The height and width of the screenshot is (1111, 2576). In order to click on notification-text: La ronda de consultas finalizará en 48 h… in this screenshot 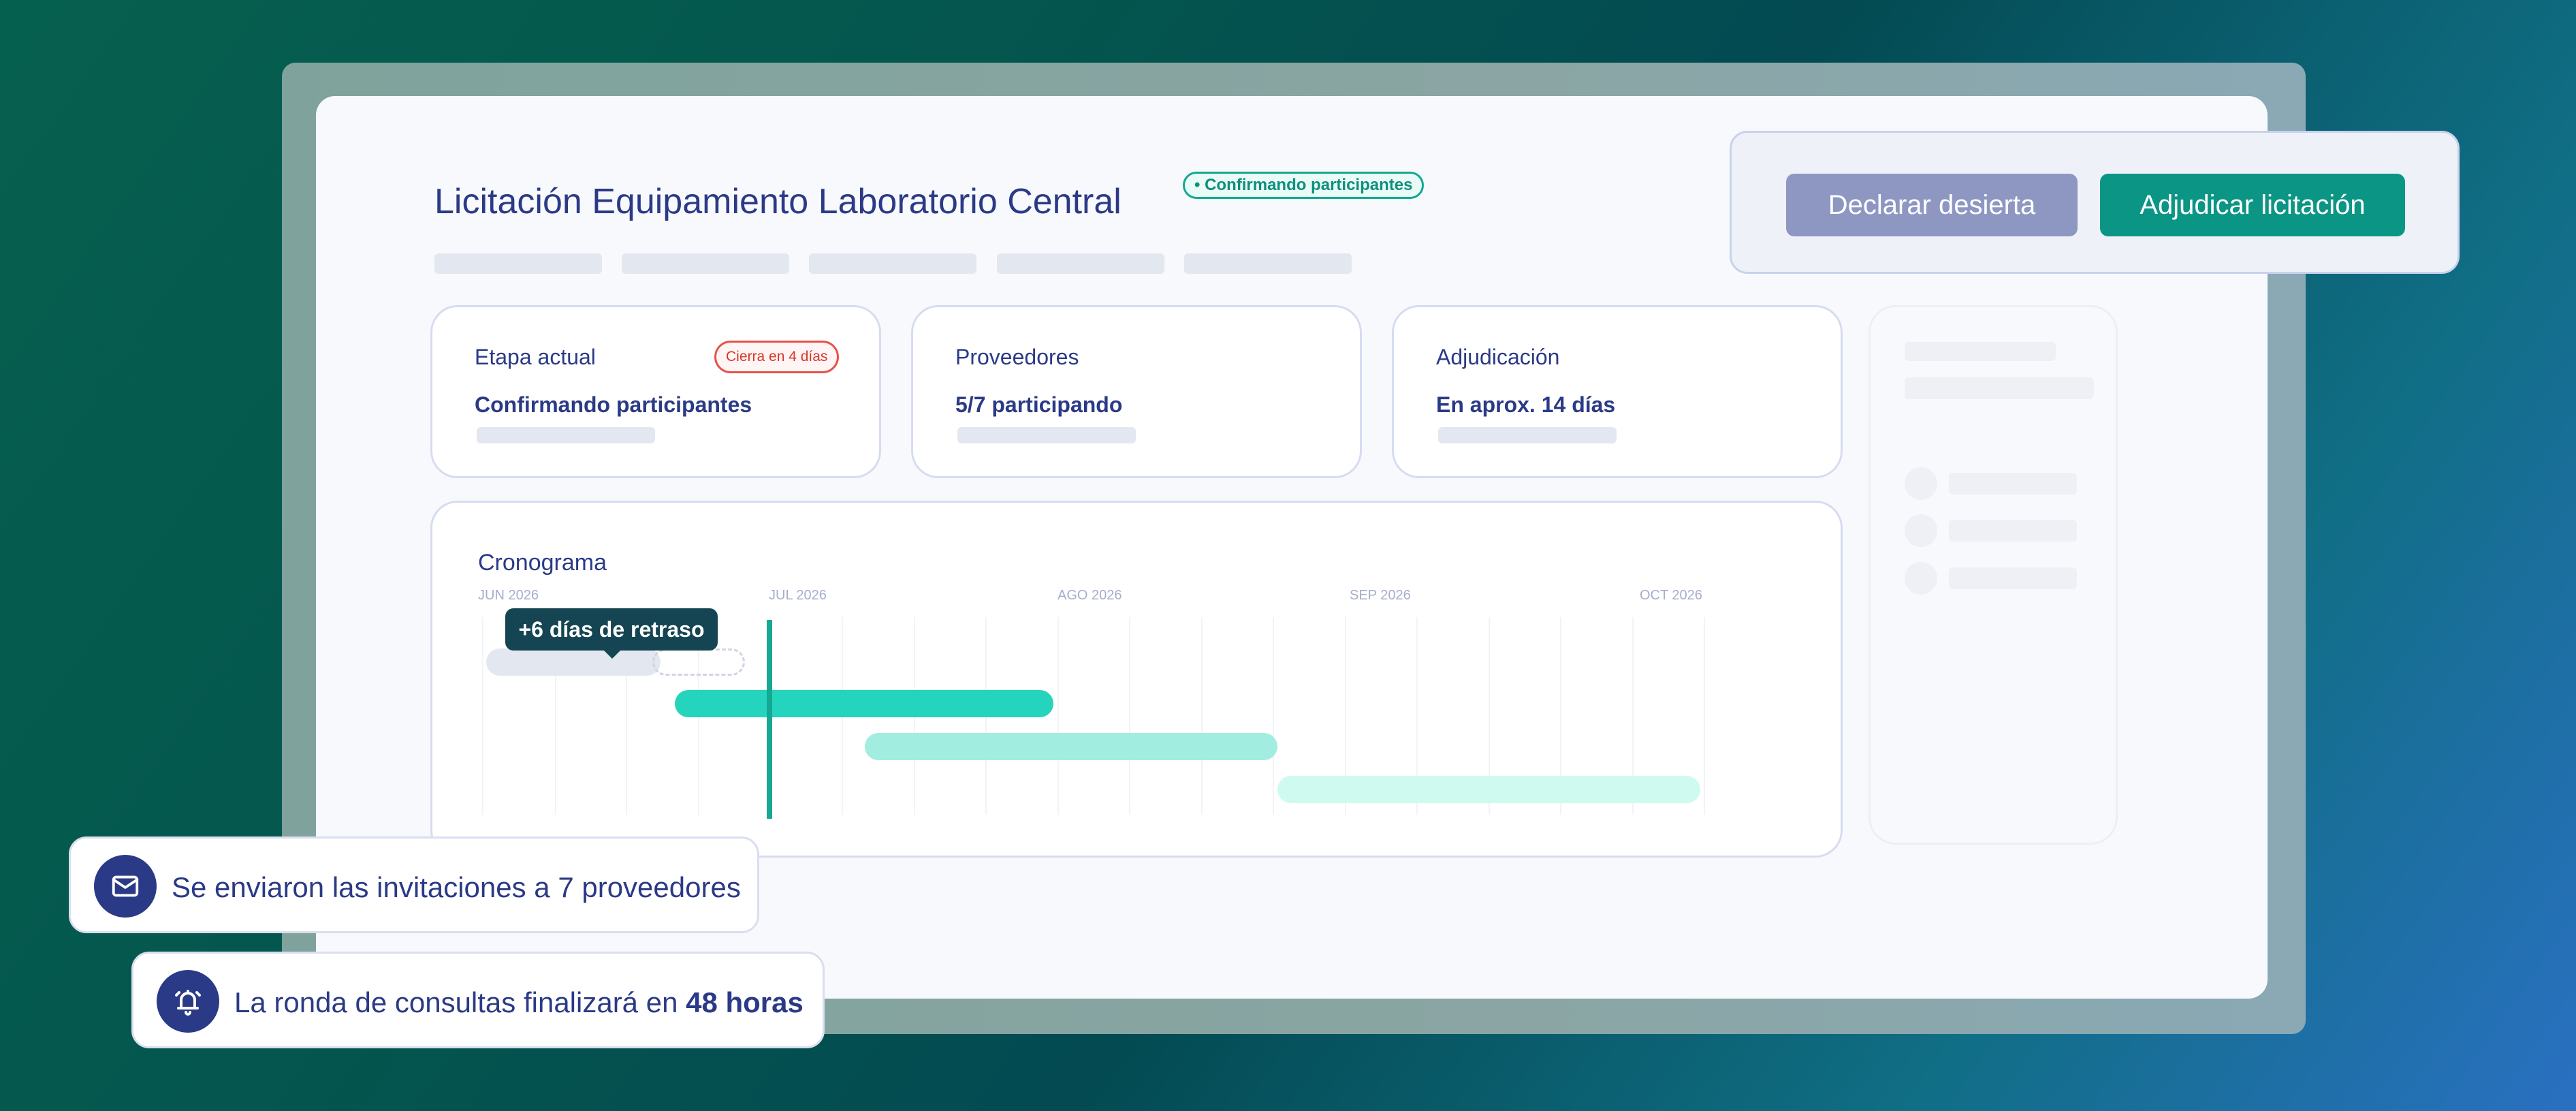, I will do `click(519, 1002)`.